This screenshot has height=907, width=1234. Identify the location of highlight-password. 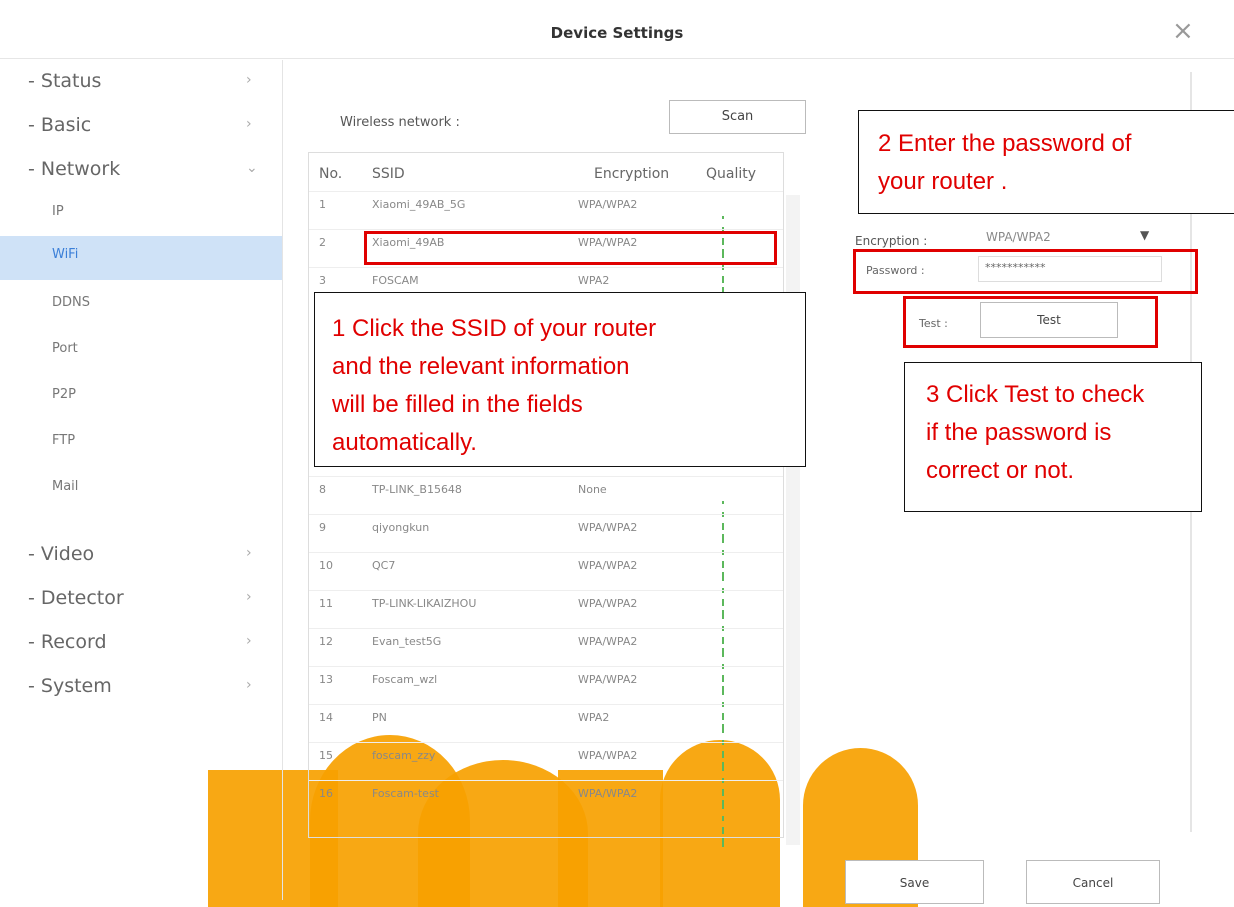
(1025, 271).